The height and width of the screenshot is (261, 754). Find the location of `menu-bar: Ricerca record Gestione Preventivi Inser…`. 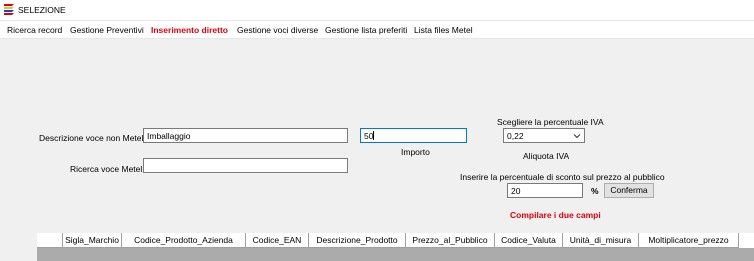

menu-bar: Ricerca record Gestione Preventivi Inser… is located at coordinates (377, 30).